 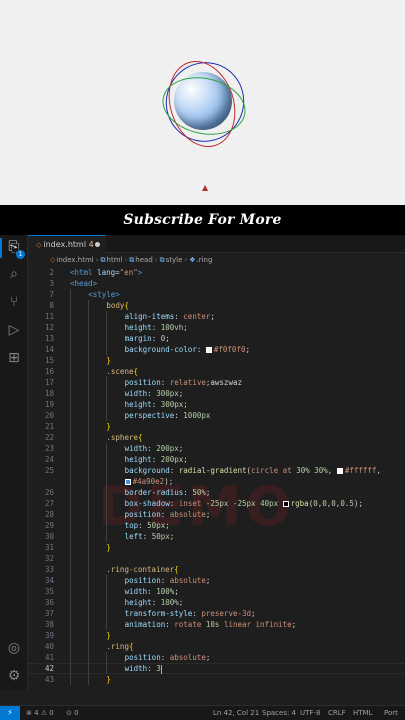 What do you see at coordinates (216, 371) in the screenshot?
I see `code-line: 16 .scene{` at bounding box center [216, 371].